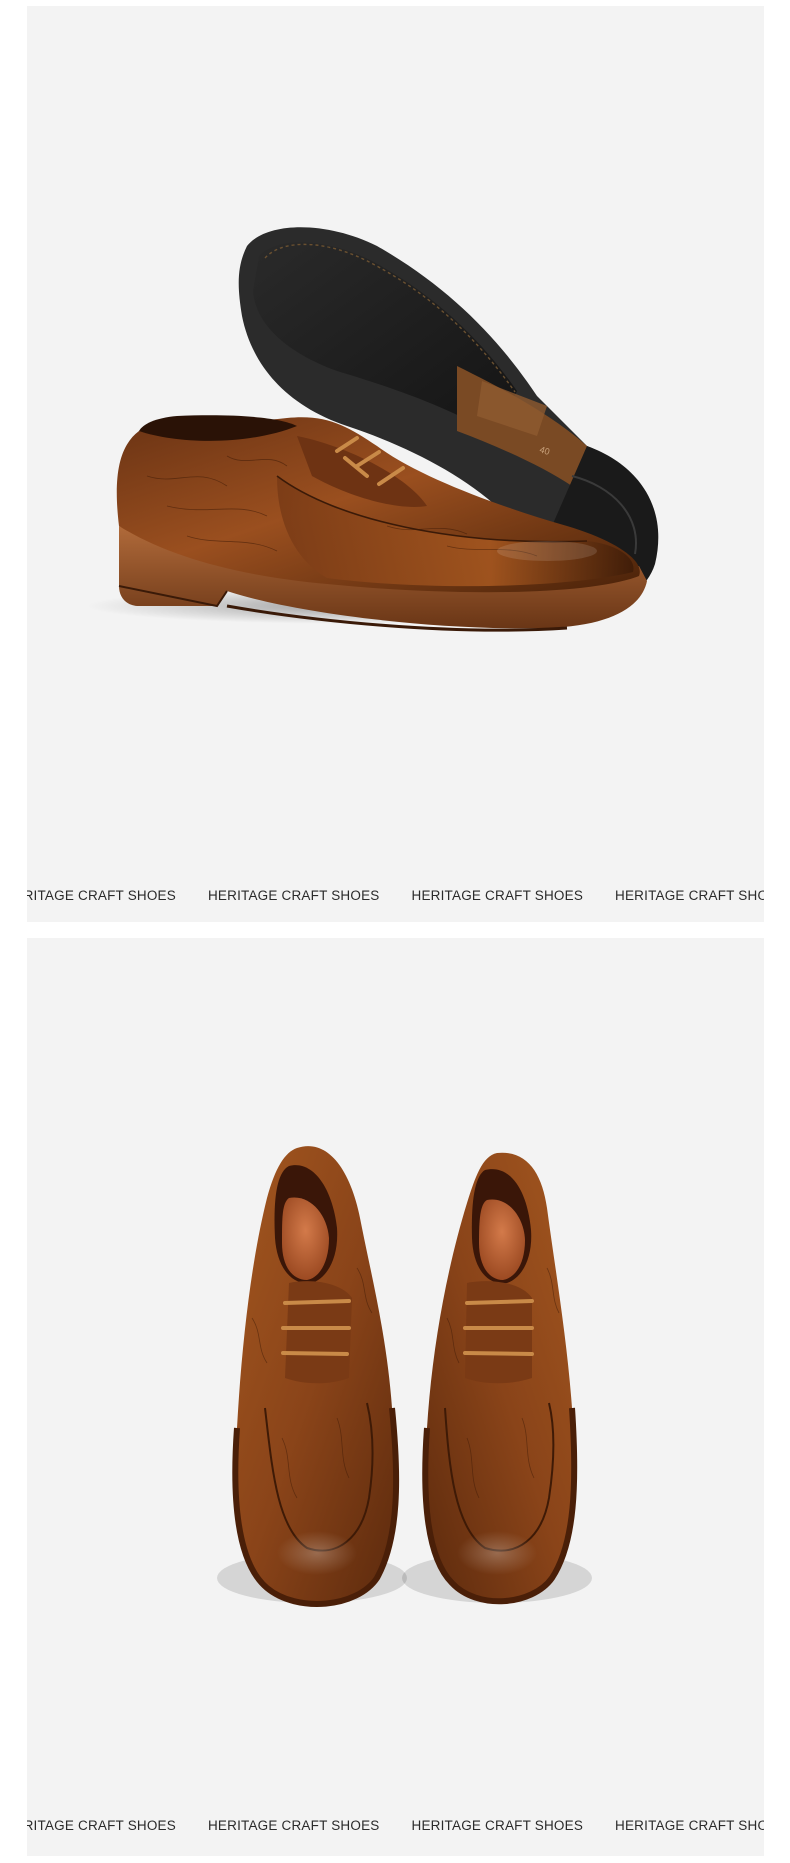  I want to click on right-shoe-top-view, so click(497, 1378).